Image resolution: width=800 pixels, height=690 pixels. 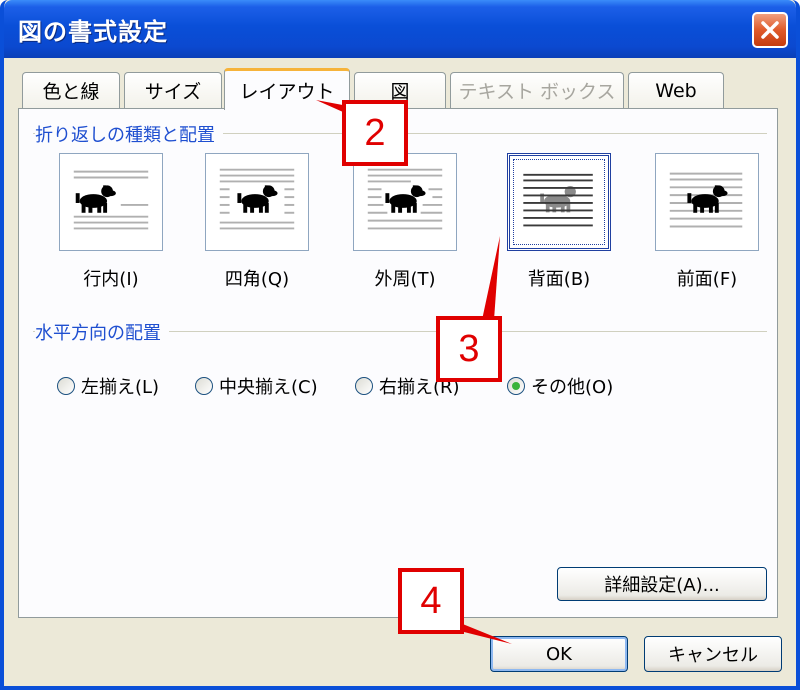 I want to click on wrap-option-tight: 外周(T), so click(x=405, y=222).